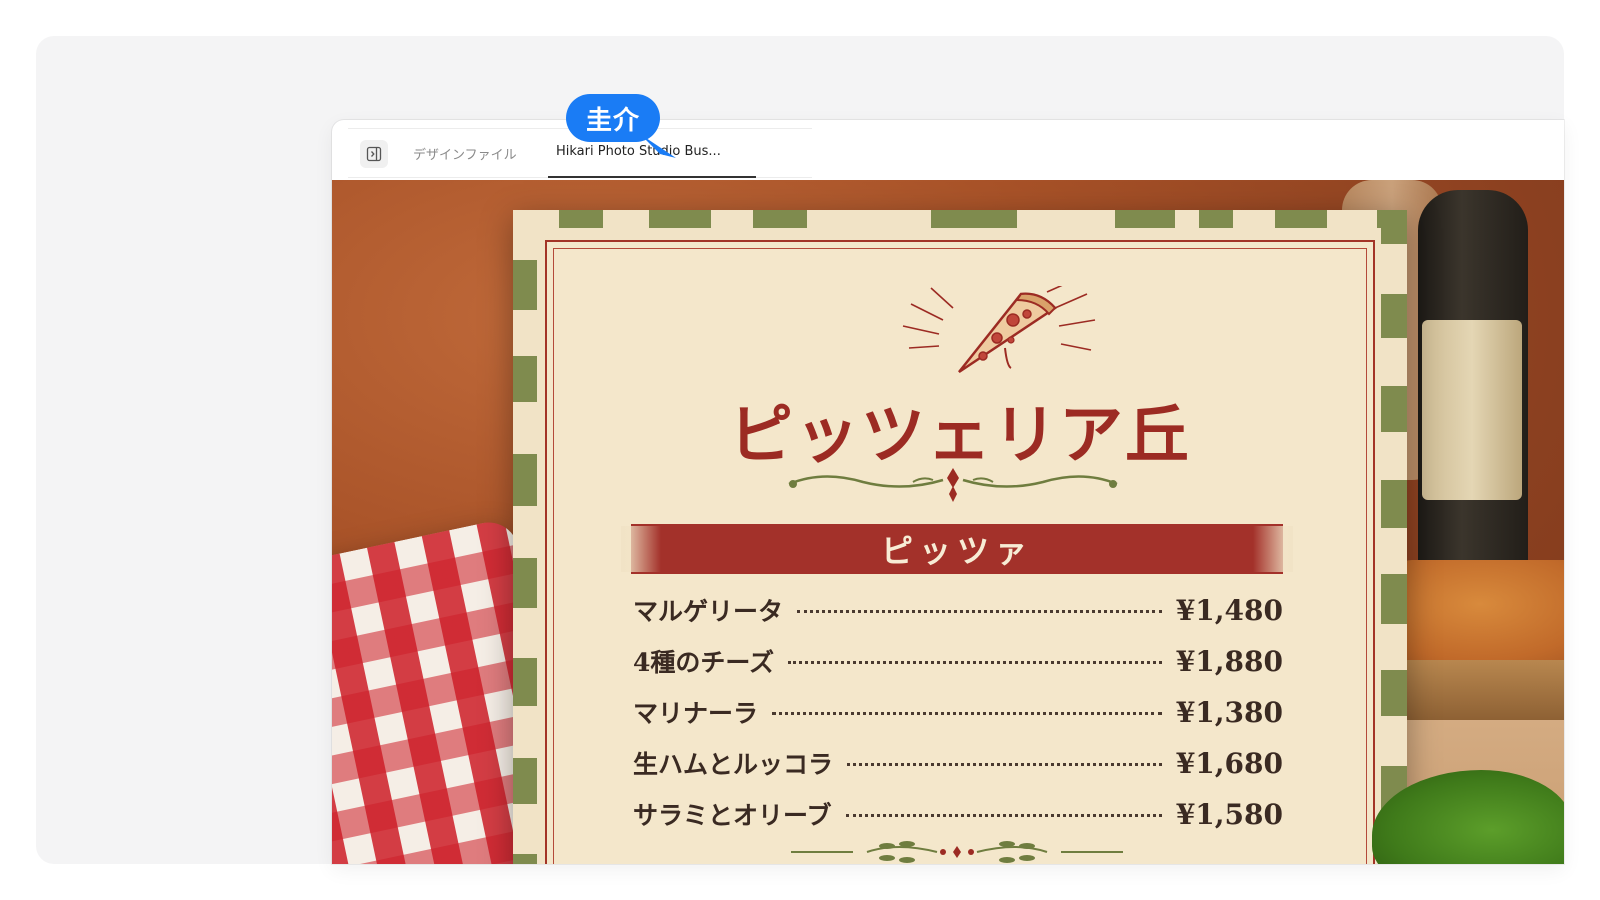  I want to click on menu-item-price: ¥1,680, so click(1229, 763).